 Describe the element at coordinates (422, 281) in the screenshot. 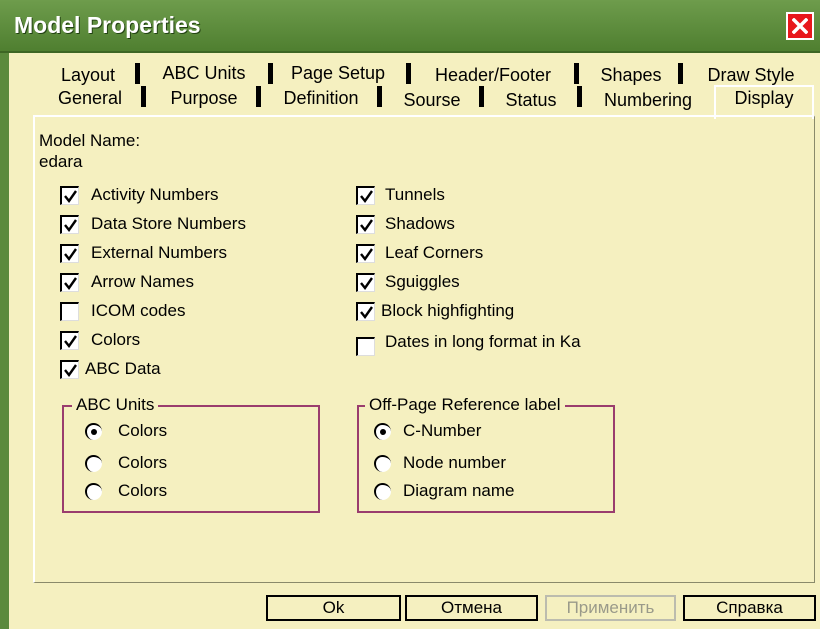

I see `checkbox-label: Sguiggles` at that location.